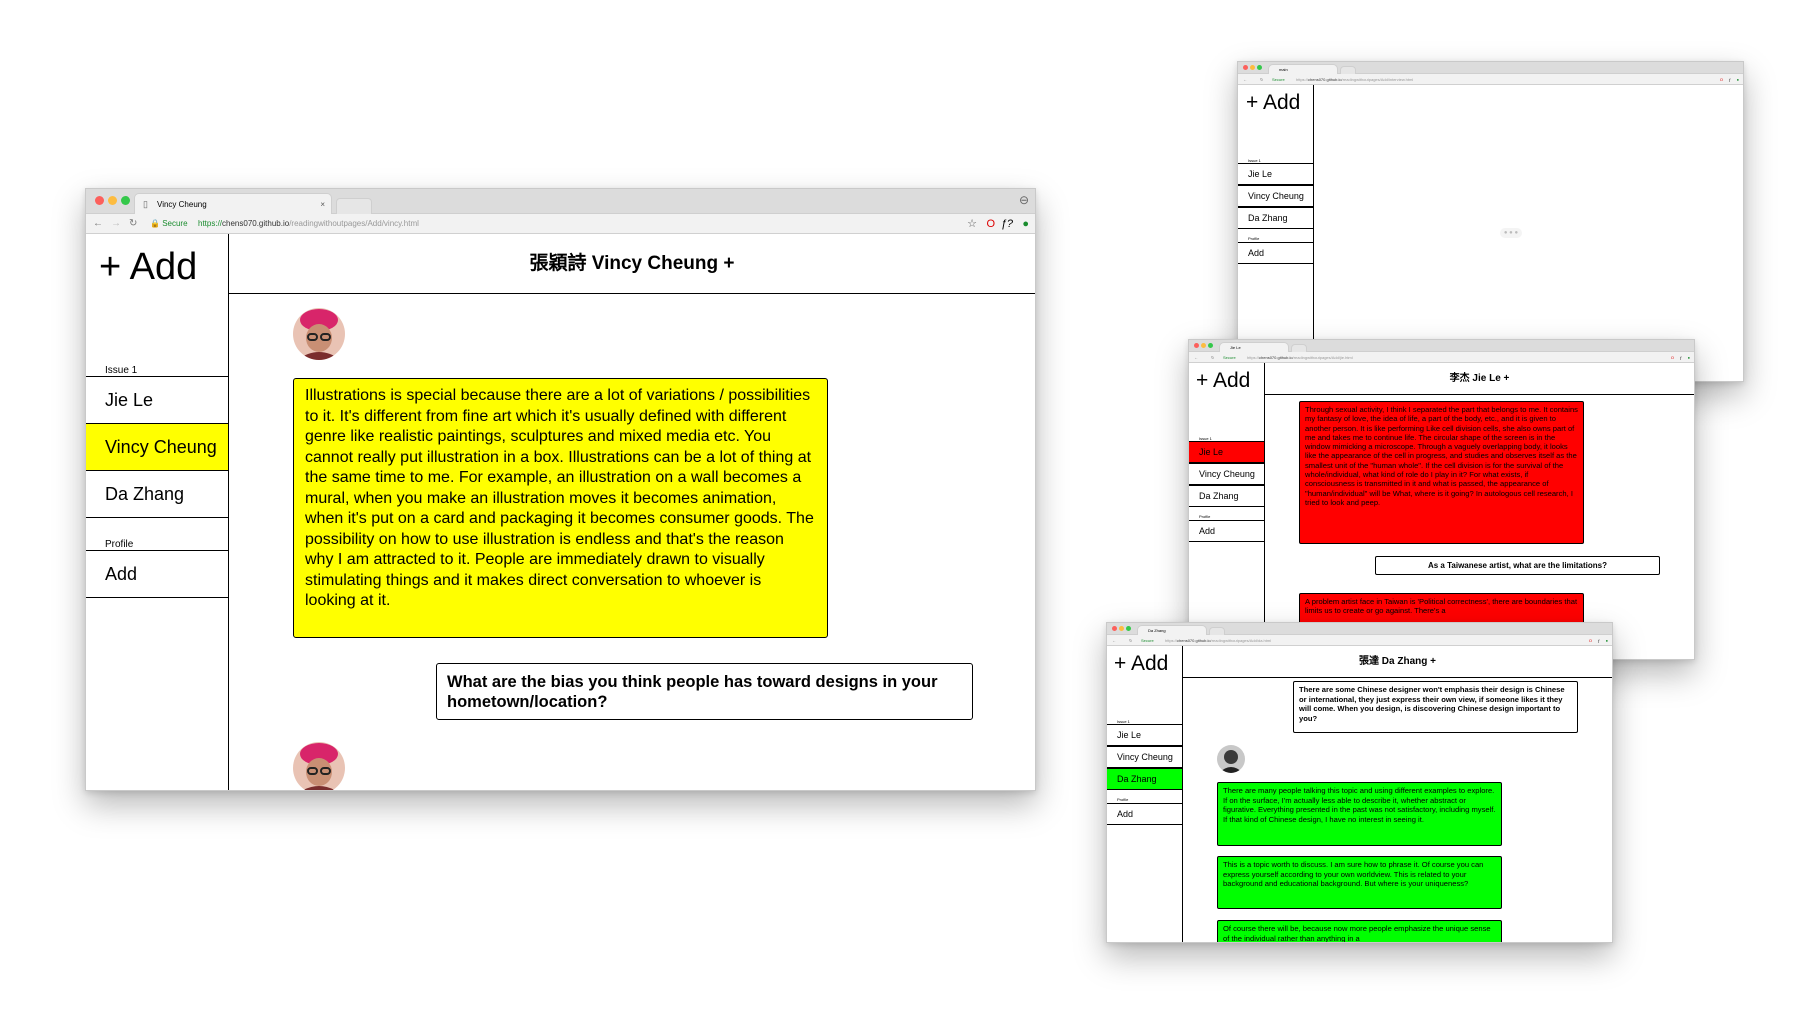 The image size is (1800, 1013). I want to click on tab-bar: ▯ Vincy Cheung × ⊖, so click(560, 201).